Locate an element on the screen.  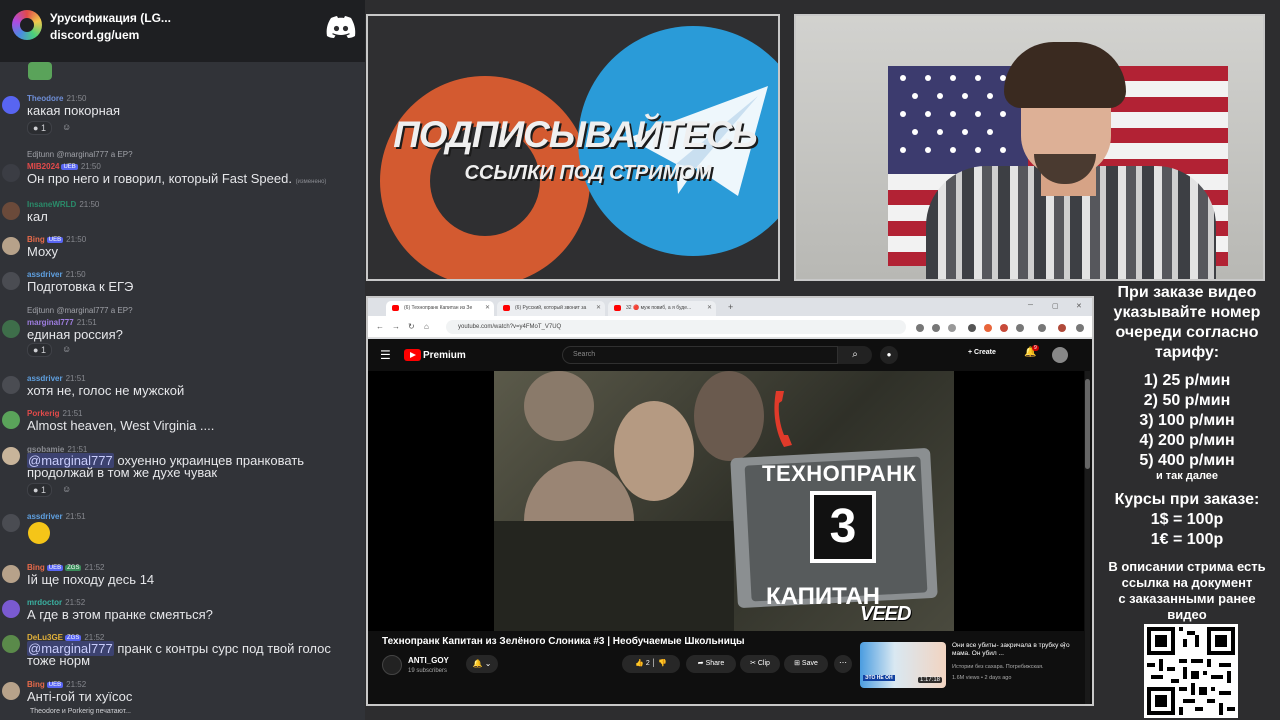
address-bar: youtube.com/watch?v=y4FMoT_V7UQ is located at coordinates (676, 327).